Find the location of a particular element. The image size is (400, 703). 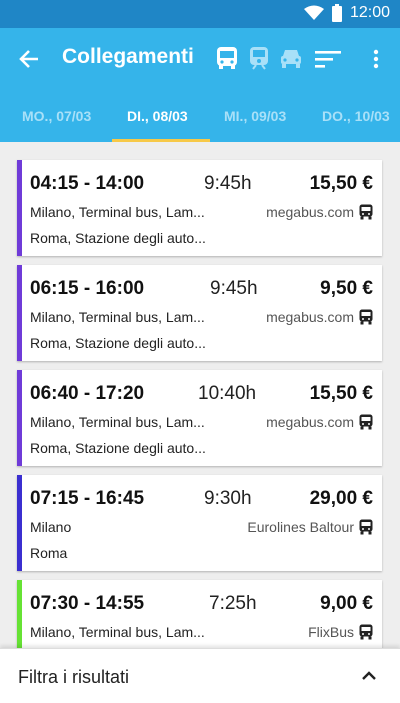

trip-duration: 9:30h is located at coordinates (228, 498).